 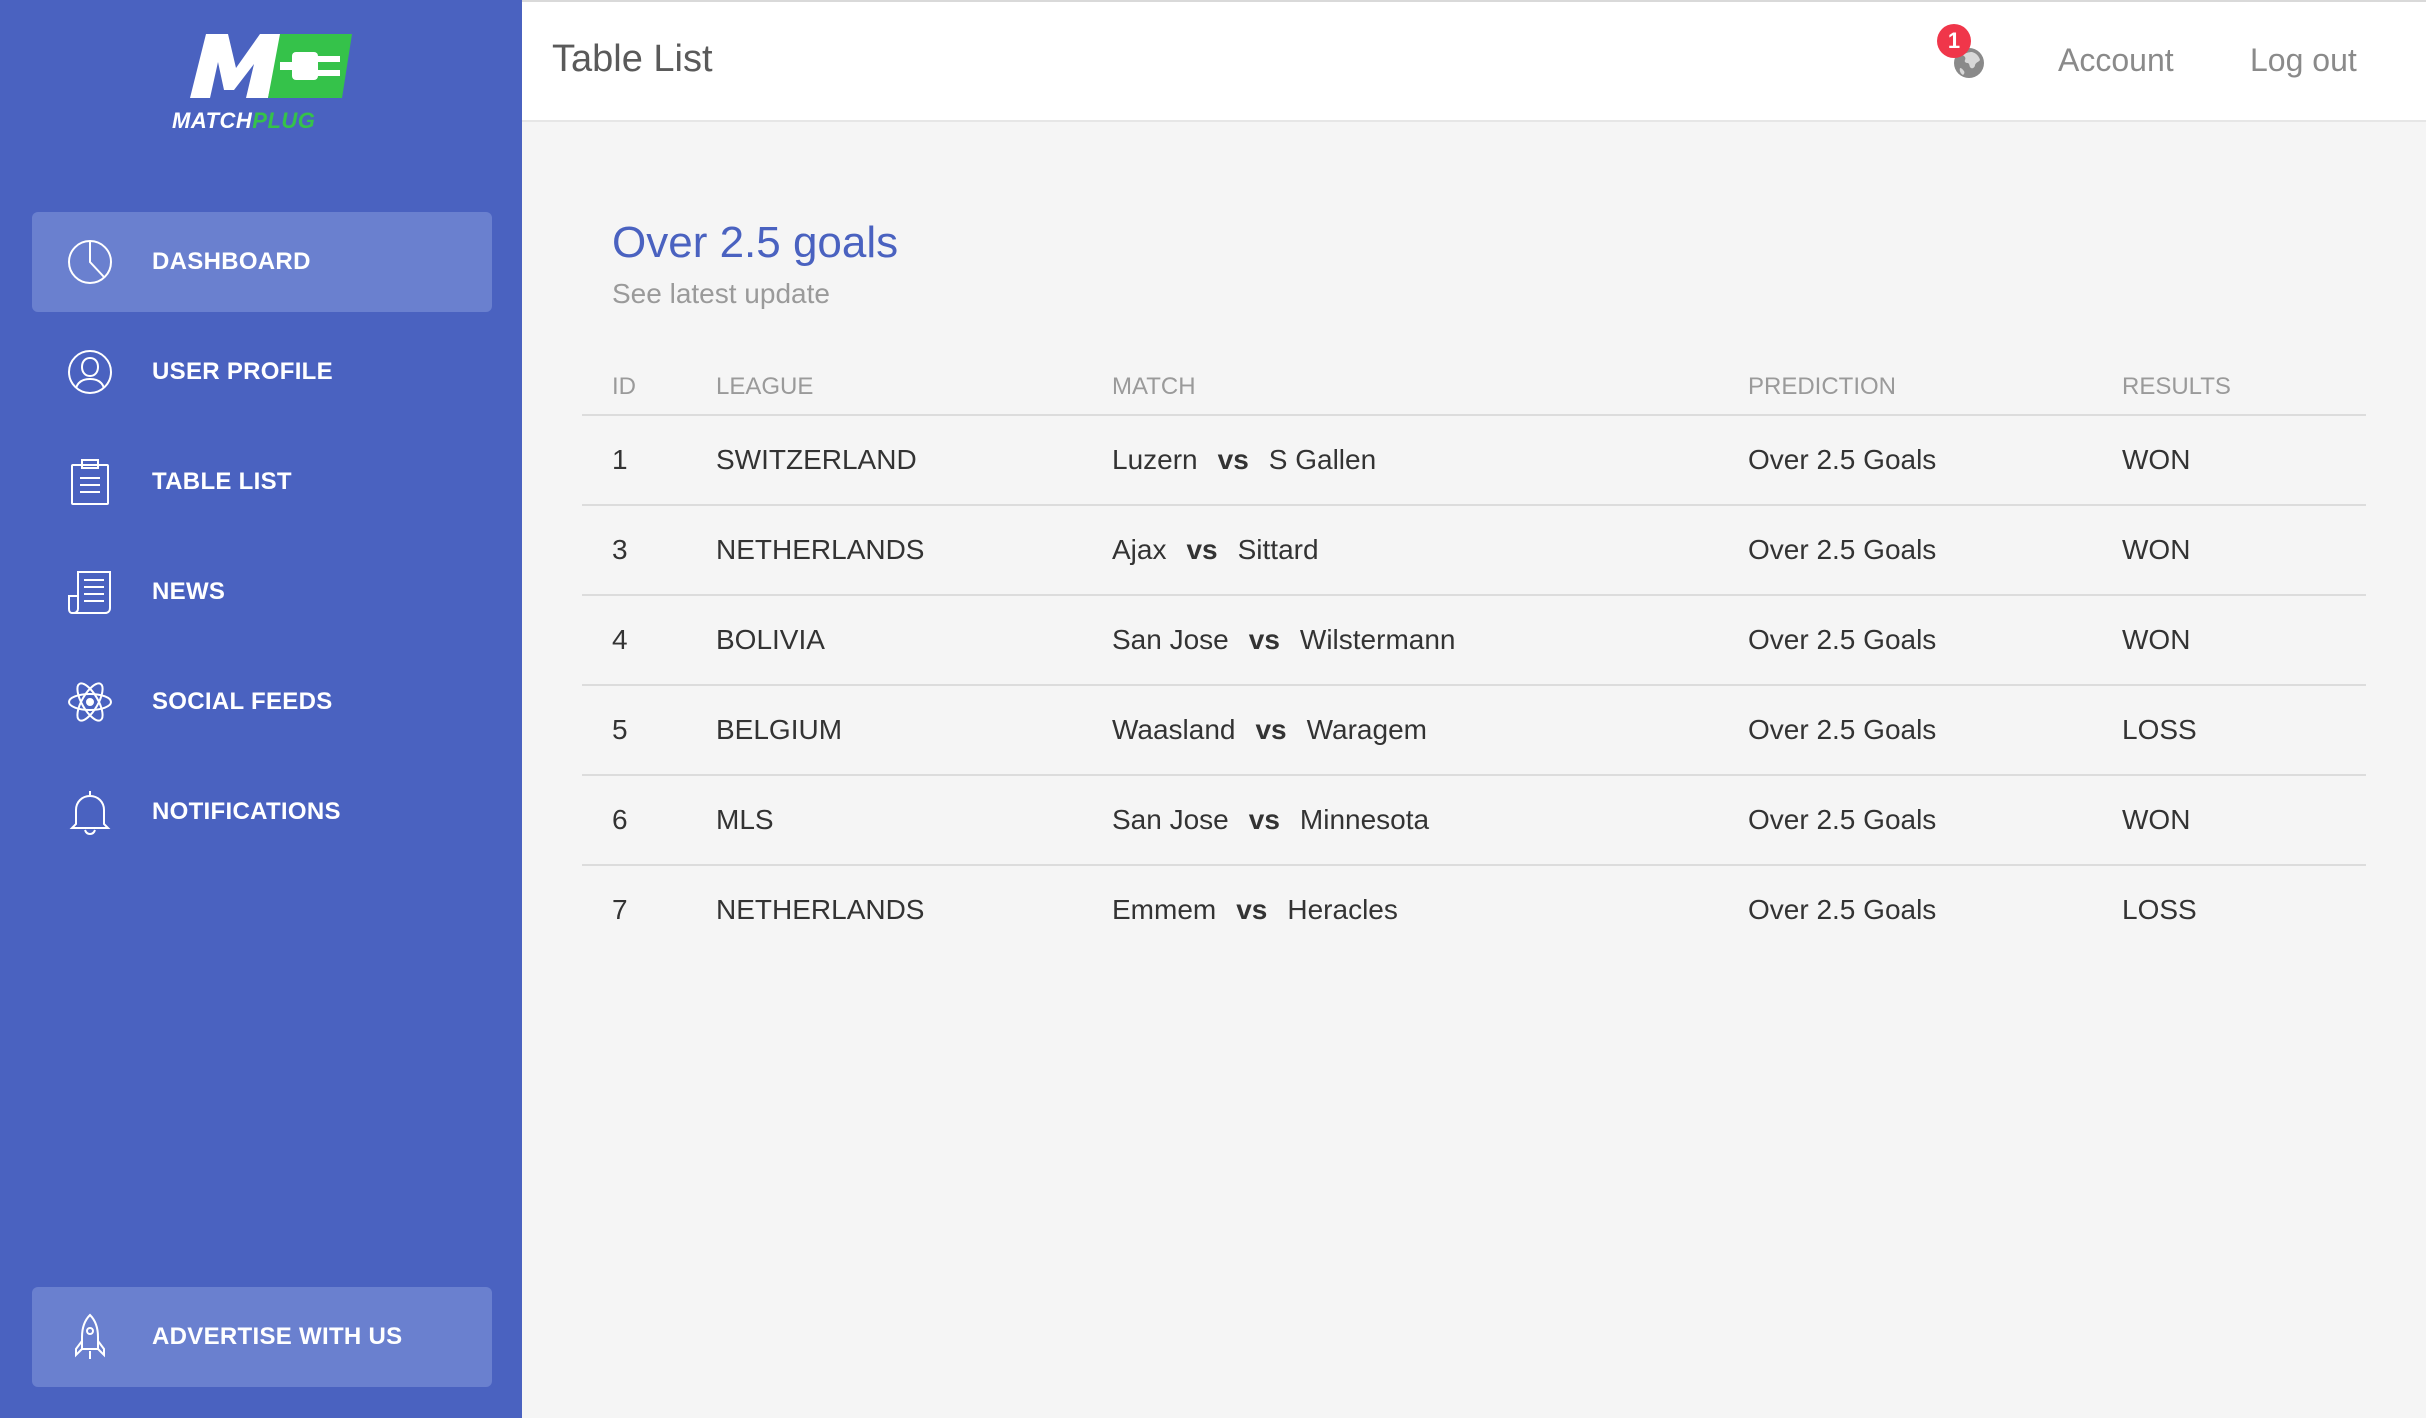 I want to click on cell-id: 3, so click(x=649, y=550).